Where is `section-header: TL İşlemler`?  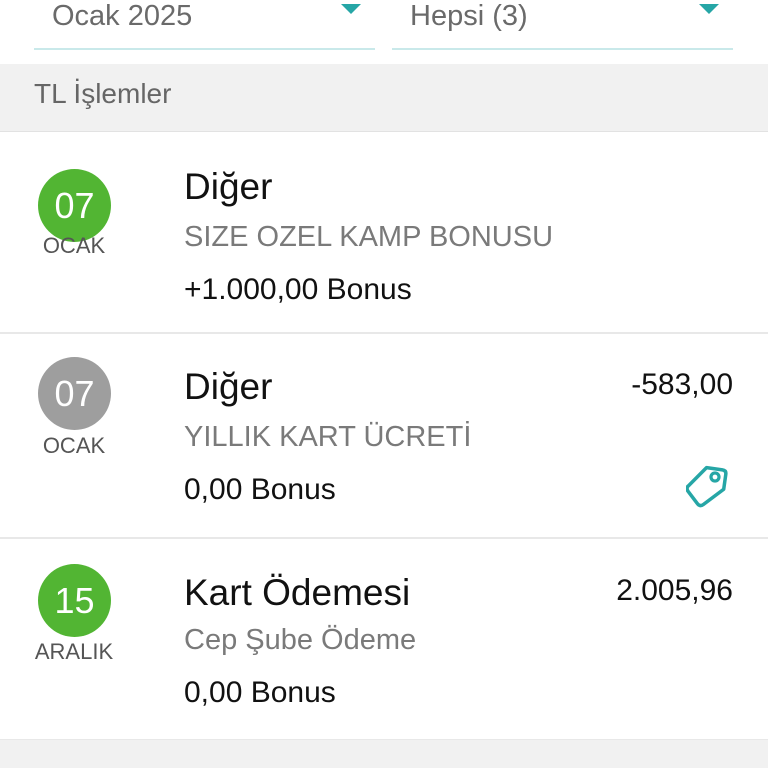
section-header: TL İşlemler is located at coordinates (384, 98).